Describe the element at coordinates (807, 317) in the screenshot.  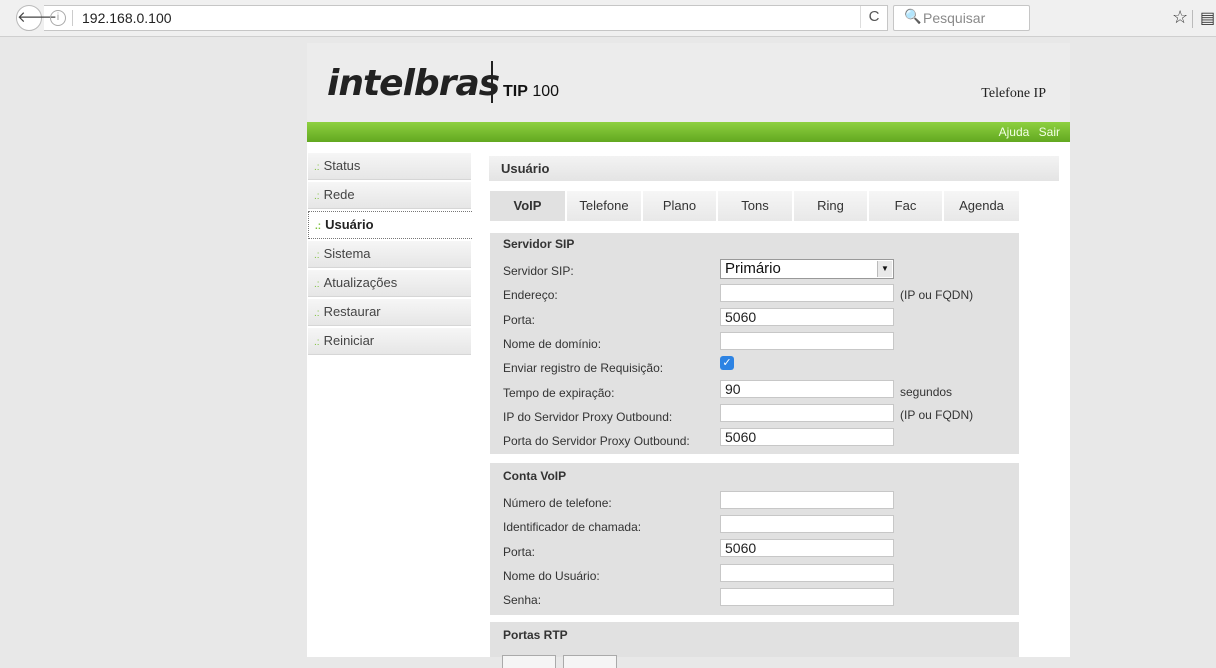
I see `port-input: 5060` at that location.